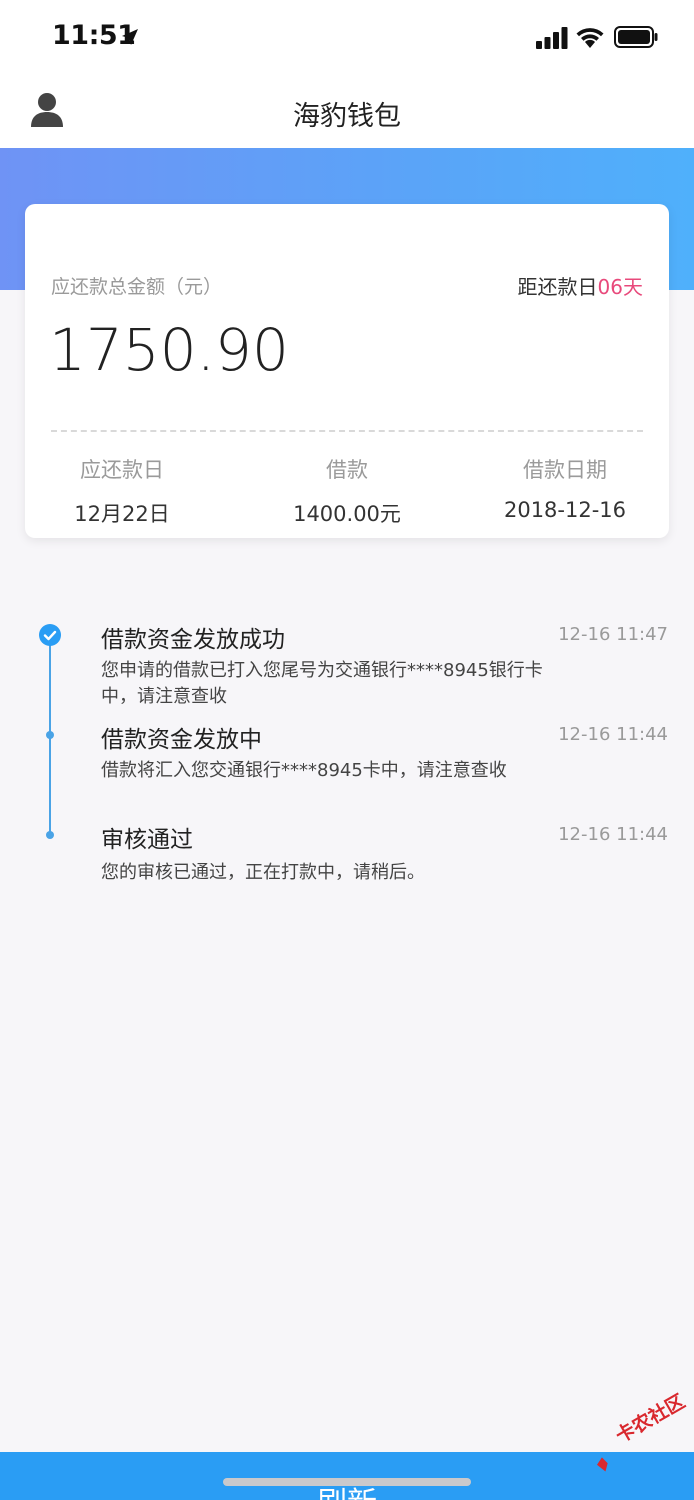  I want to click on timeline-description: 借款将汇入您交通银行****8945卡中，请注意查收, so click(304, 770).